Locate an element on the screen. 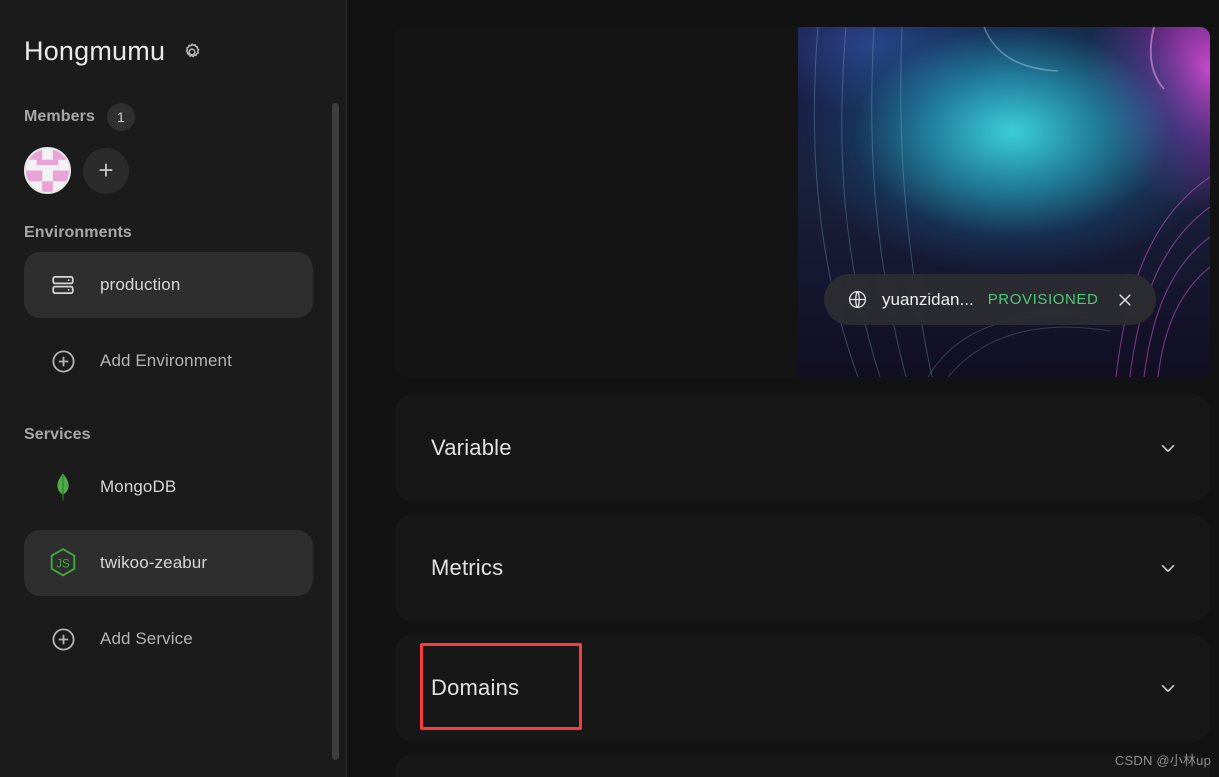 The height and width of the screenshot is (777, 1219). sidebar-item-twikoo-zeabur: JS twikoo-zeabur is located at coordinates (168, 563).